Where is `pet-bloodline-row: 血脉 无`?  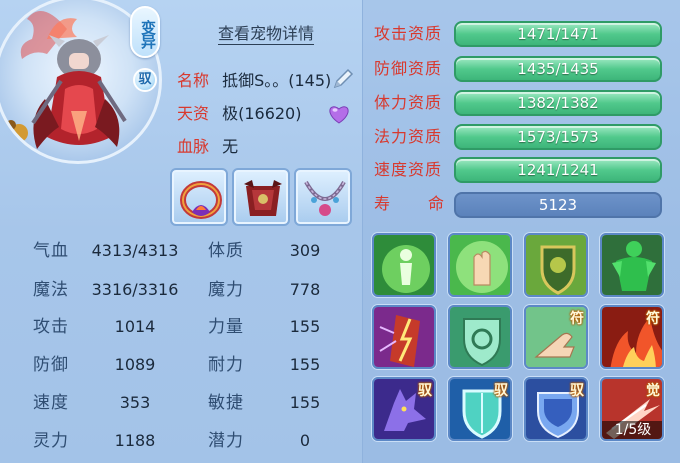
pet-bloodline-row: 血脉 无 is located at coordinates (207, 147).